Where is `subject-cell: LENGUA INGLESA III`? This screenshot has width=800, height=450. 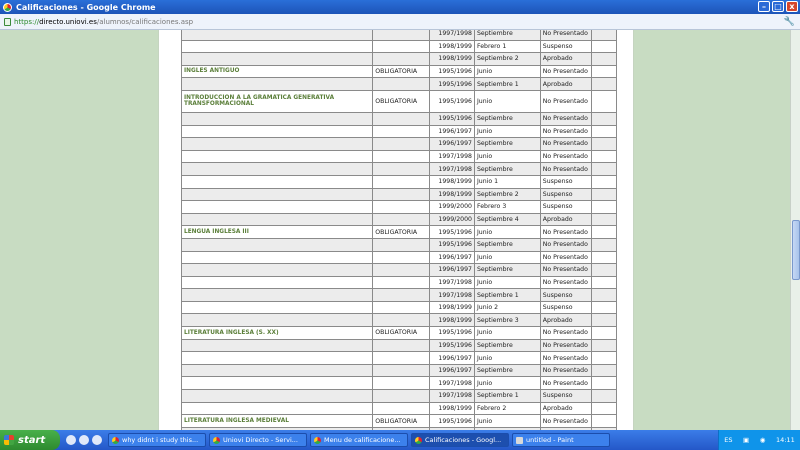
subject-cell: LENGUA INGLESA III is located at coordinates (277, 232).